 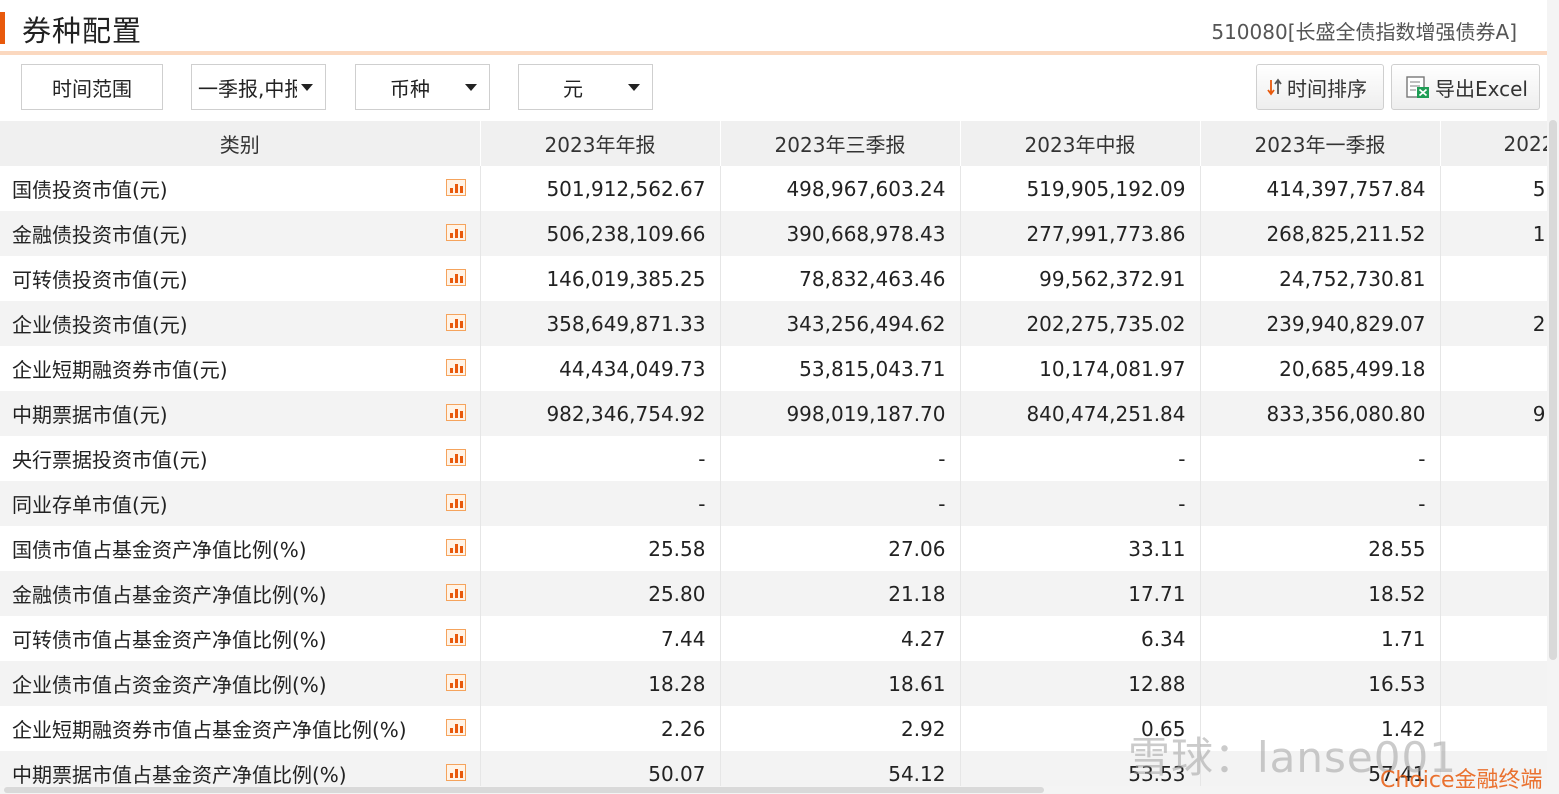 What do you see at coordinates (1274, 87) in the screenshot?
I see `sort-arrows-icon` at bounding box center [1274, 87].